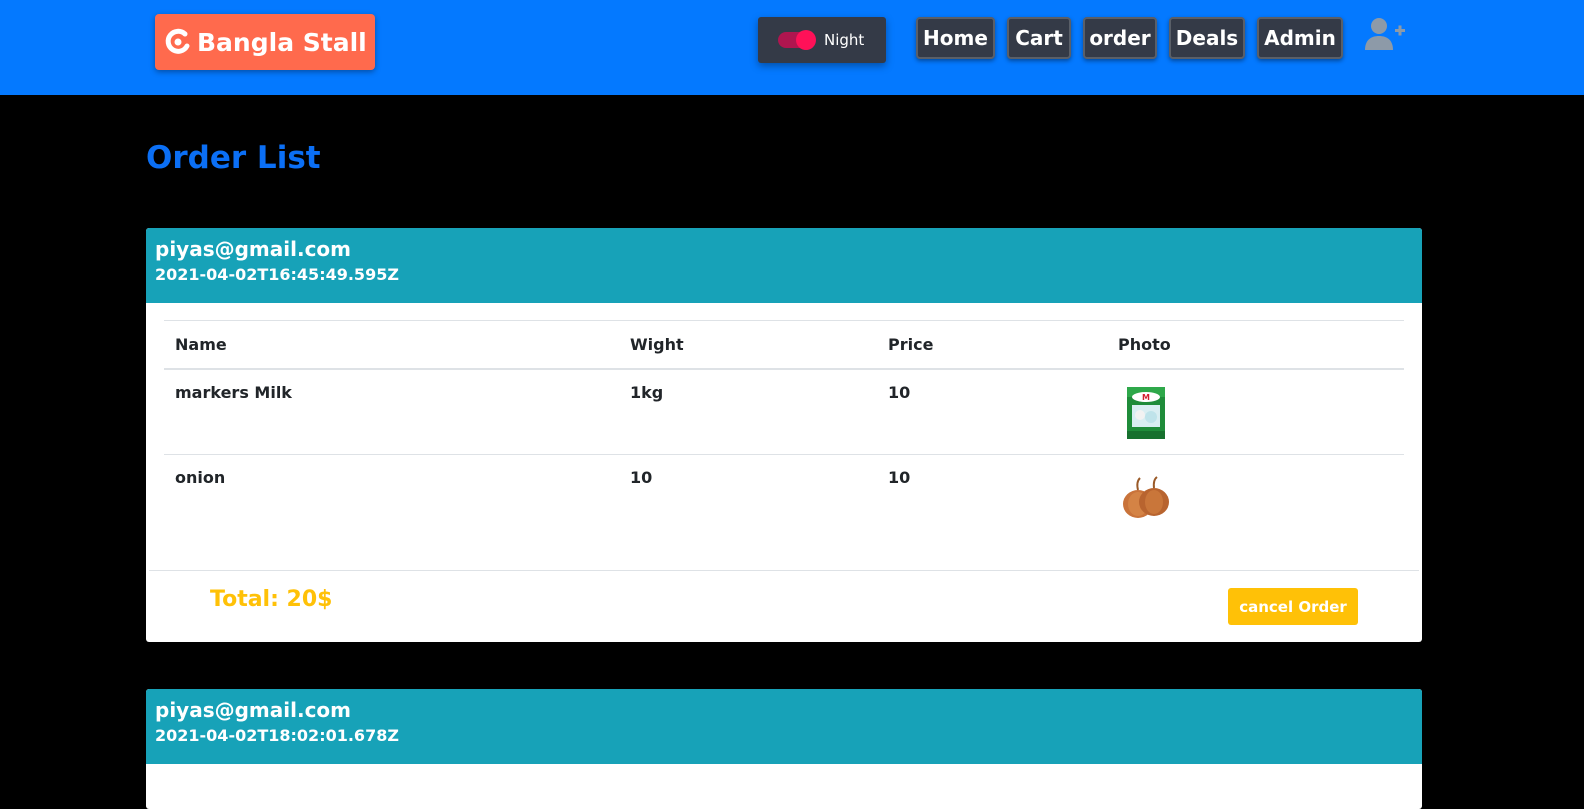 This screenshot has width=1584, height=809. What do you see at coordinates (784, 606) in the screenshot?
I see `order-card-footer: Total: 20$ cancel Order` at bounding box center [784, 606].